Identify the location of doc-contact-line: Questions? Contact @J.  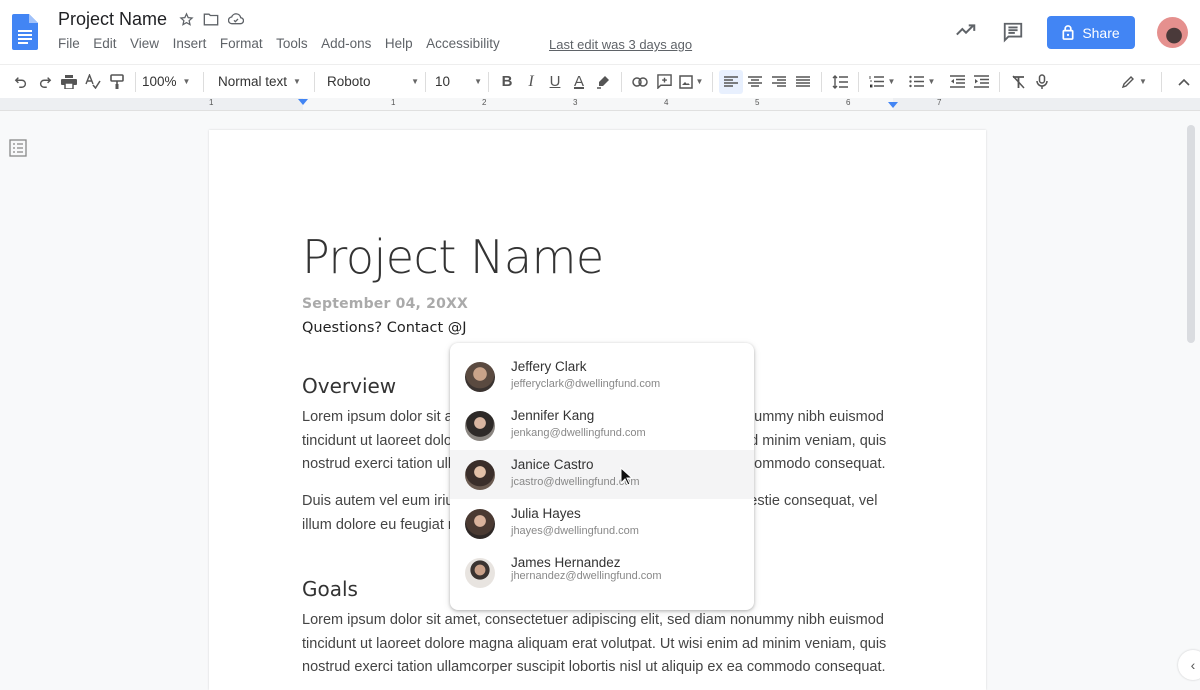
(384, 328).